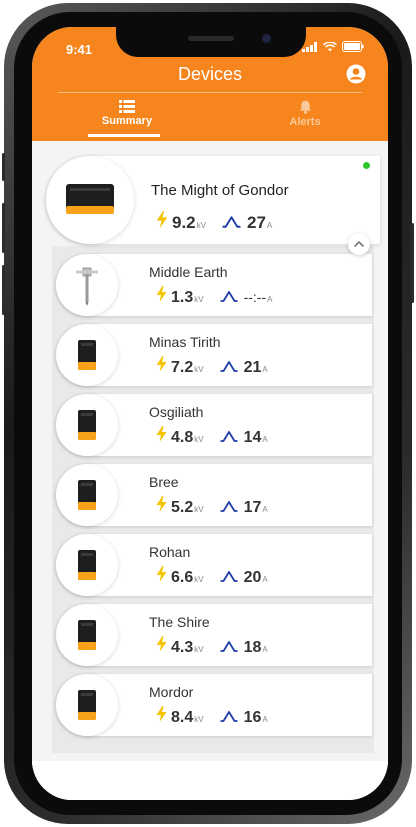 Image resolution: width=416 pixels, height=827 pixels. Describe the element at coordinates (212, 716) in the screenshot. I see `device-metrics: 8.4 kV 16 A` at that location.